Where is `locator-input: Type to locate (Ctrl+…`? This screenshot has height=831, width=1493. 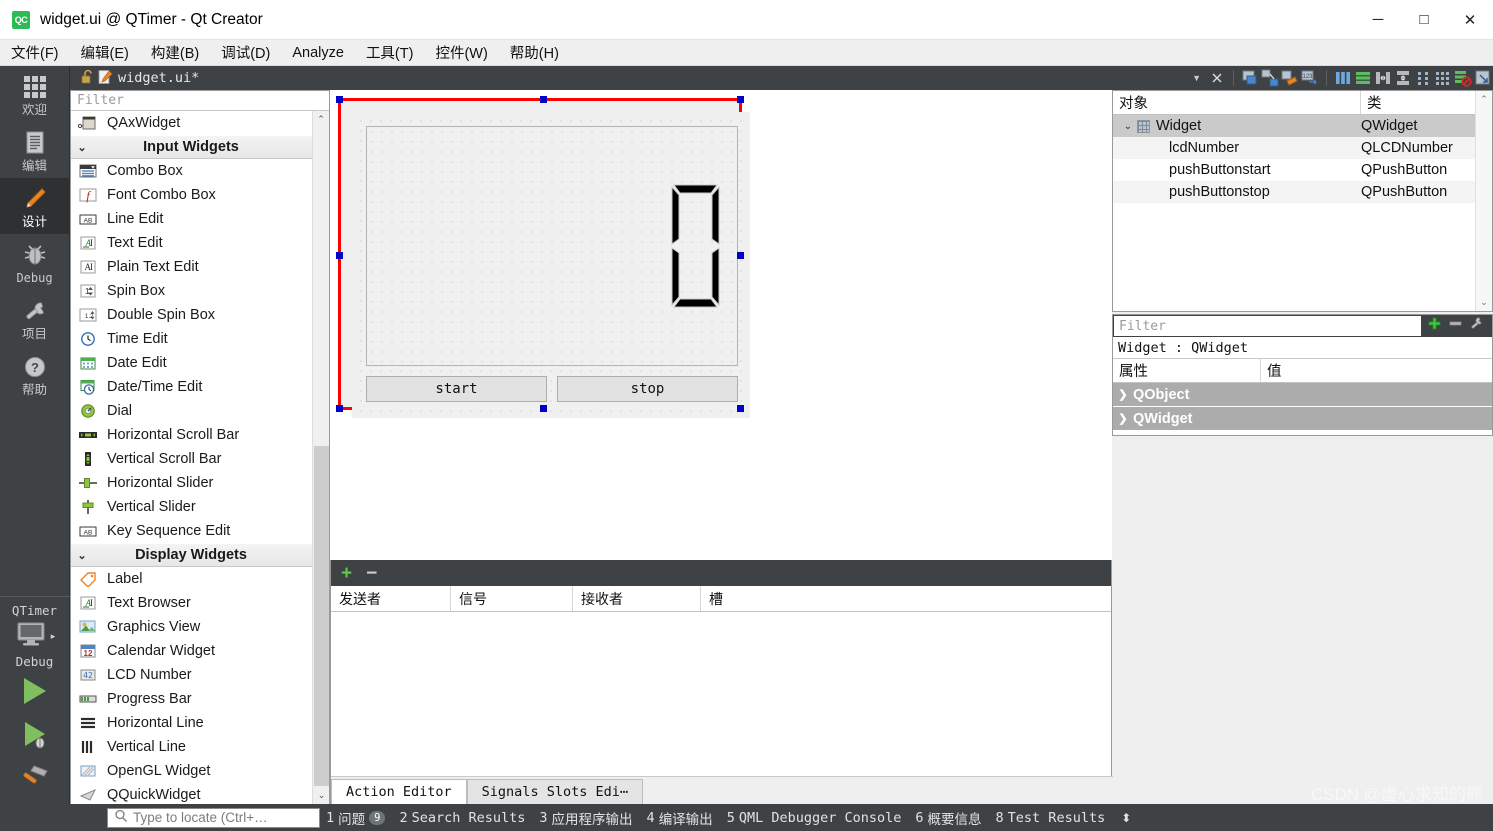
locator-input: Type to locate (Ctrl+… is located at coordinates (213, 817).